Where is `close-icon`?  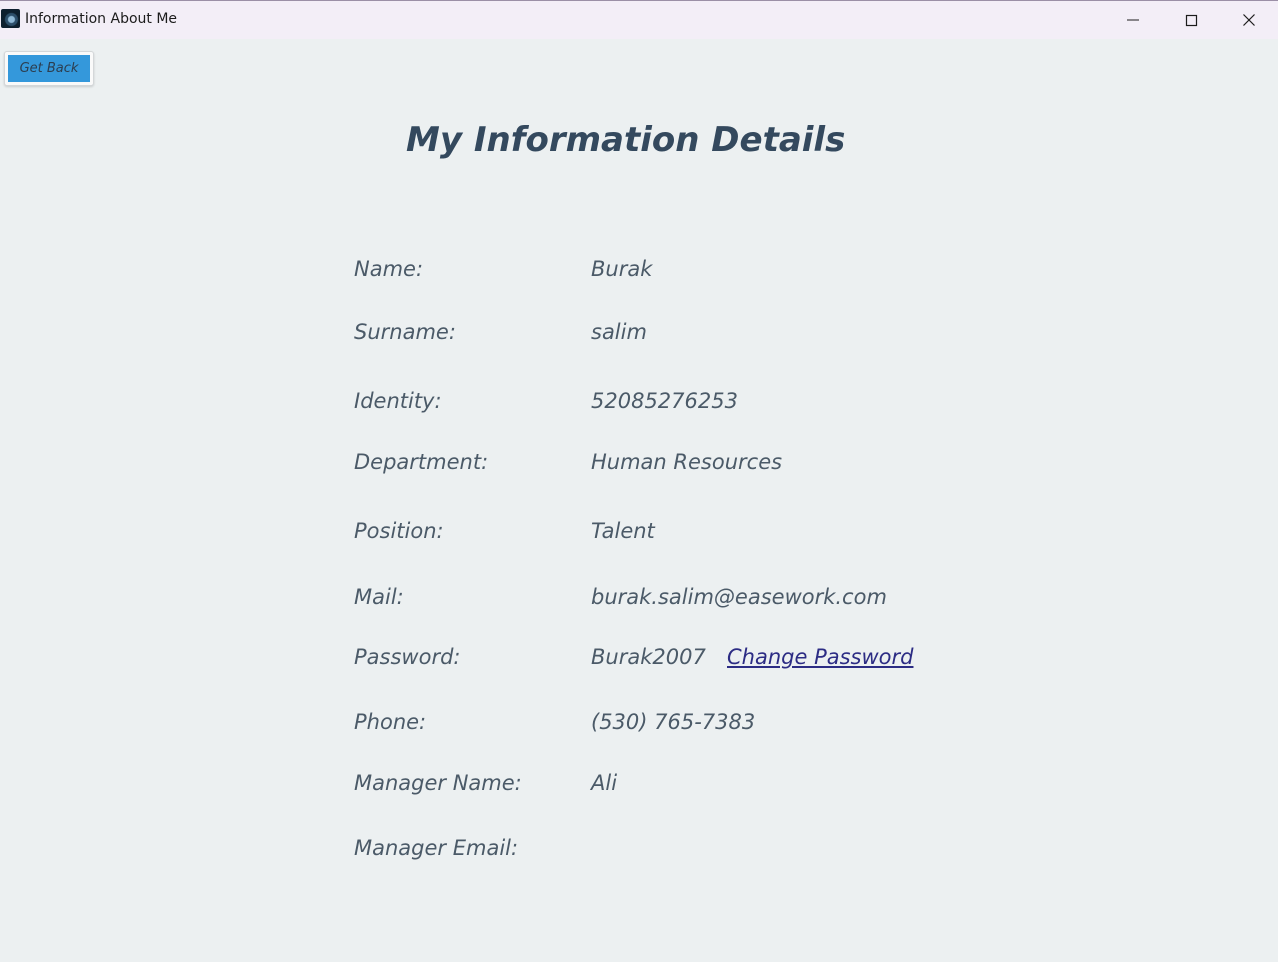 close-icon is located at coordinates (1249, 20).